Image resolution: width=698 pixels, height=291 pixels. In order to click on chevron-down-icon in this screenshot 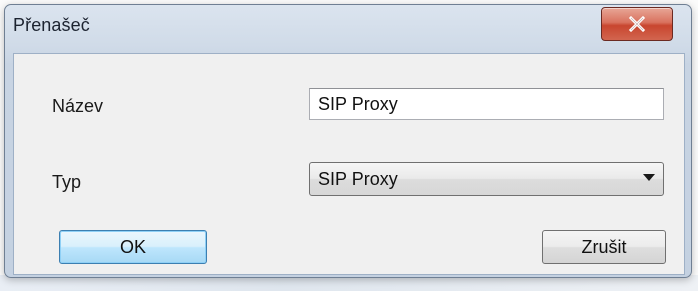, I will do `click(649, 177)`.